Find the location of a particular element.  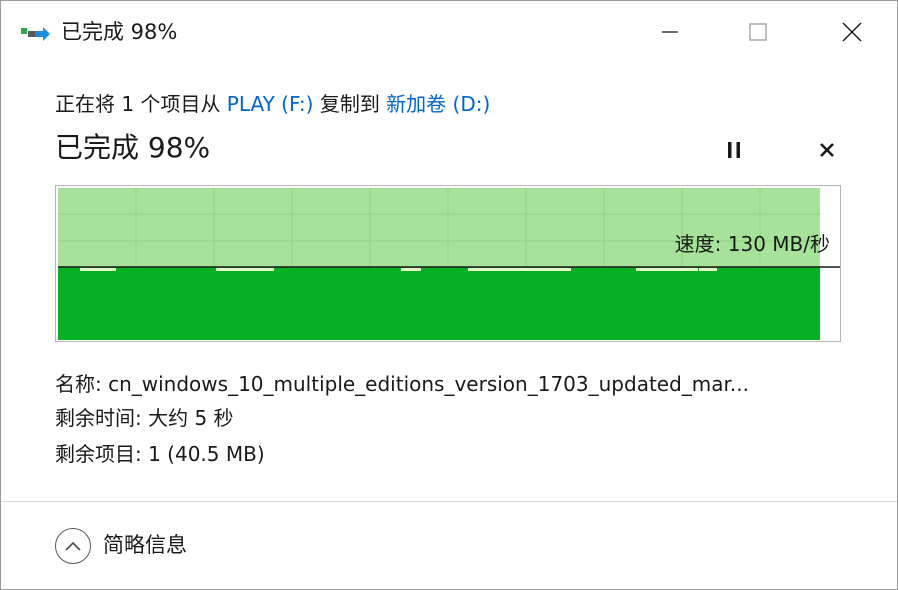

dialog-footer: 简略信息 is located at coordinates (449, 545).